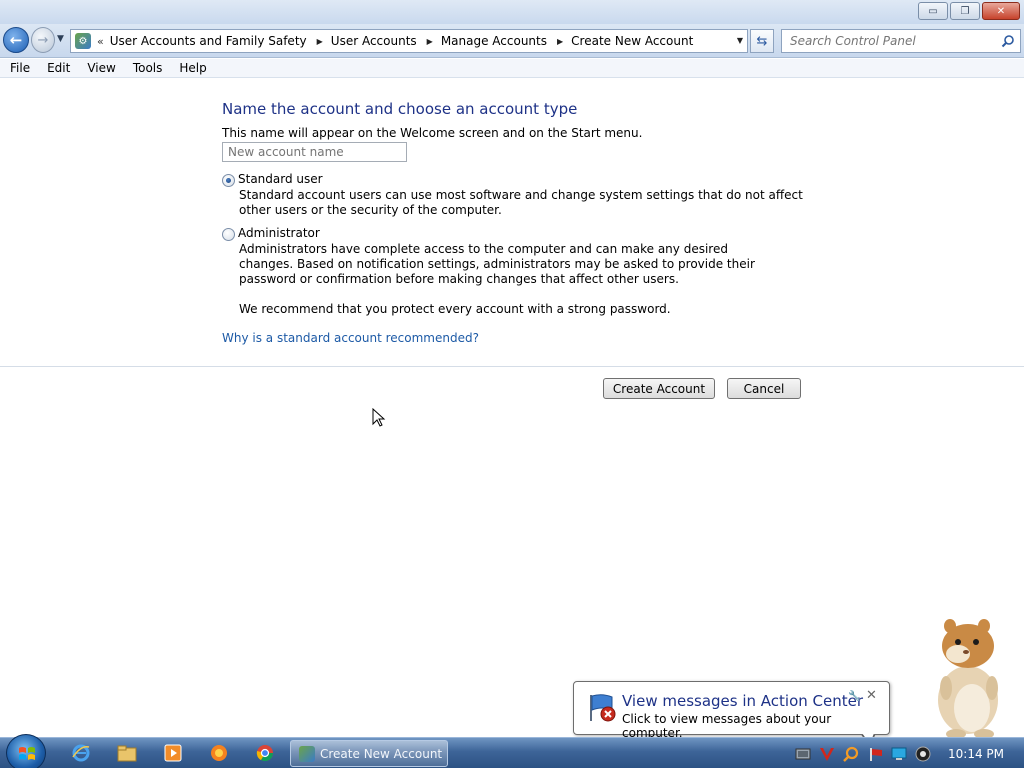 This screenshot has height=768, width=1024. Describe the element at coordinates (350, 338) in the screenshot. I see `why-standard-account-link: Why is a standard account recommended?` at that location.